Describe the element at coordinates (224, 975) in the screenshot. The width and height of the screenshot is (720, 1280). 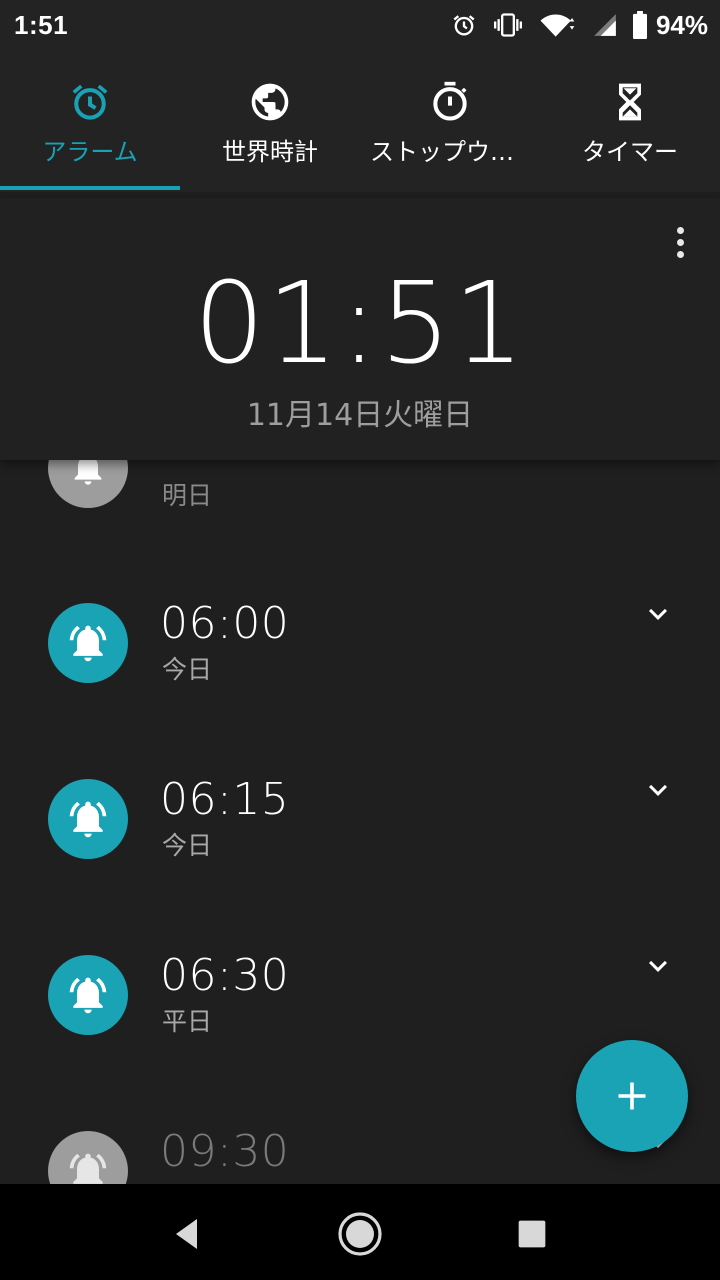
I see `alarm-time: 06:30` at that location.